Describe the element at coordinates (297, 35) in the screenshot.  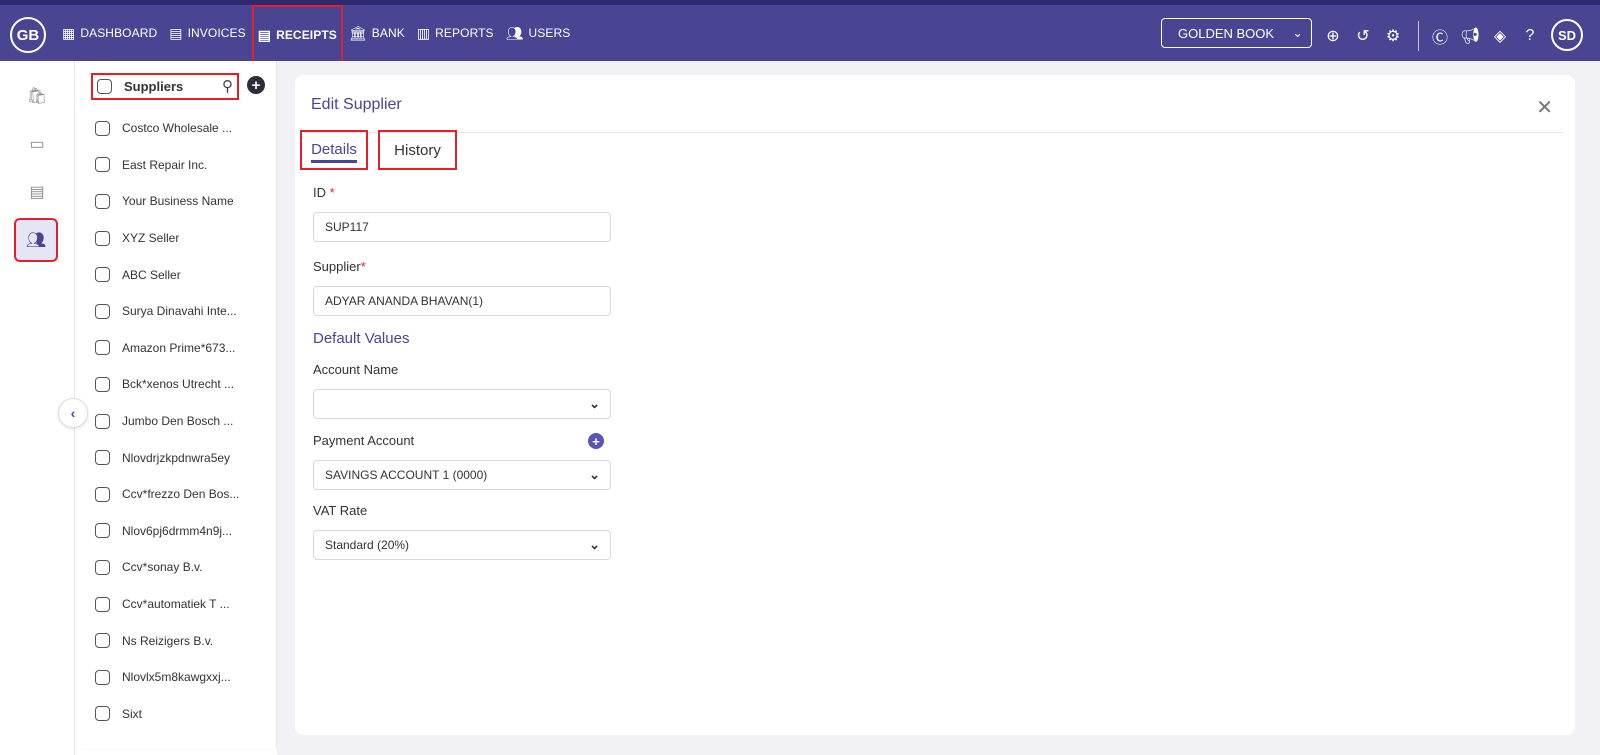
I see `nav-receipts: ▤ RECEIPTS` at that location.